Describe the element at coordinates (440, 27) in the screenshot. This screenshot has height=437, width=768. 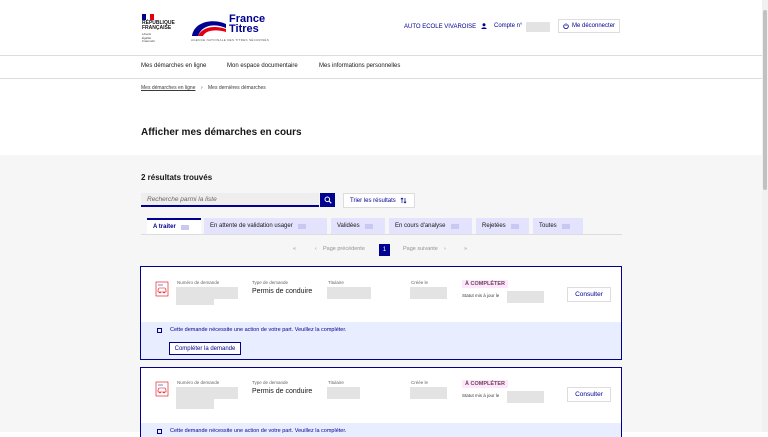
I see `user-name: AUTO ECOLE VIVAROISE` at that location.